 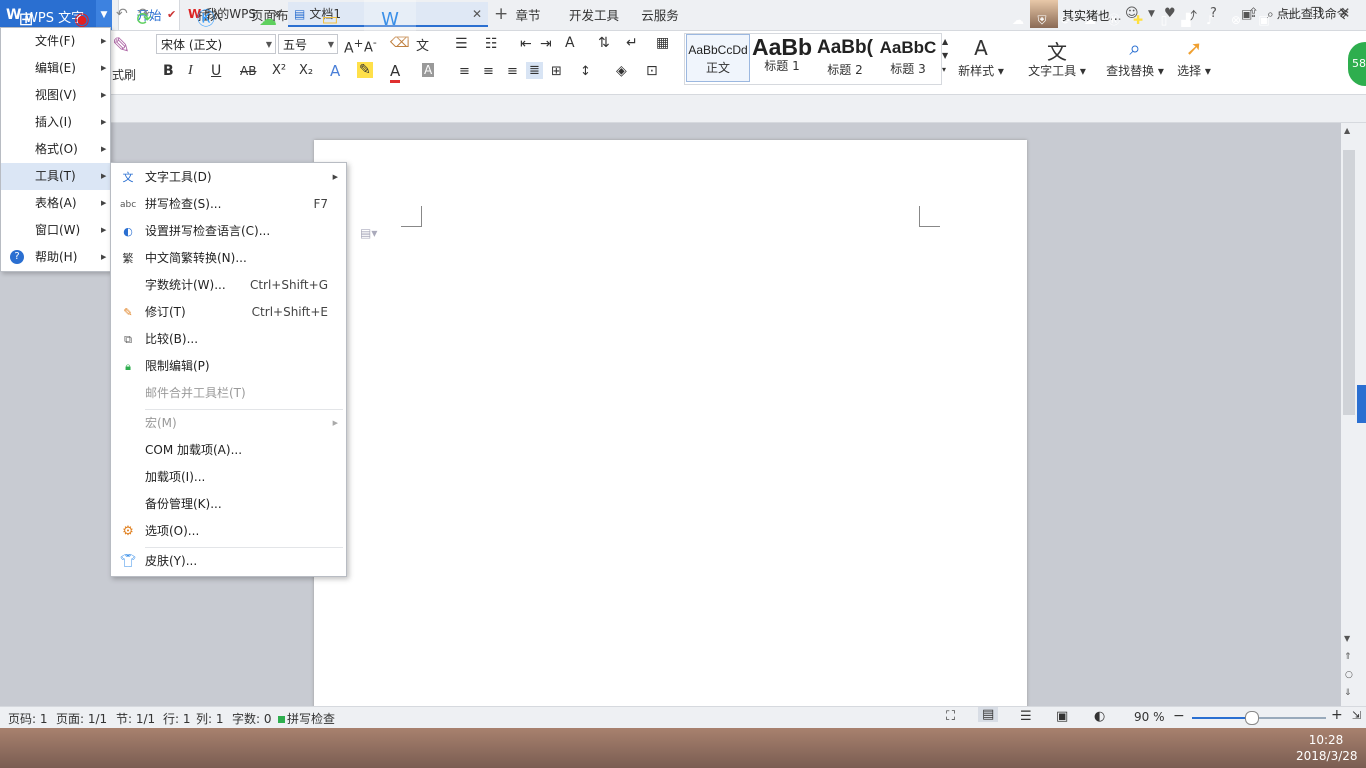 What do you see at coordinates (1186, 20) in the screenshot?
I see `wifi-icon: ▟` at bounding box center [1186, 20].